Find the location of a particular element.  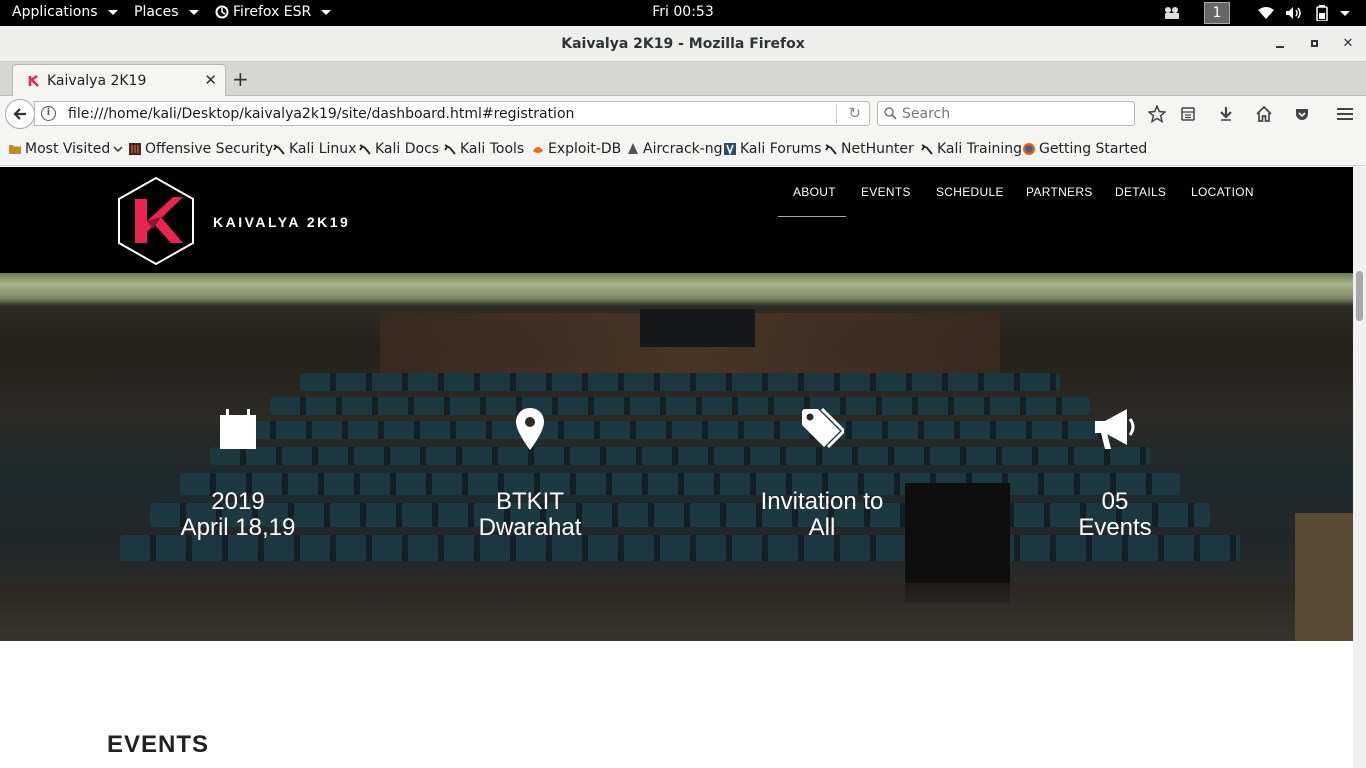

back-button is located at coordinates (20, 114).